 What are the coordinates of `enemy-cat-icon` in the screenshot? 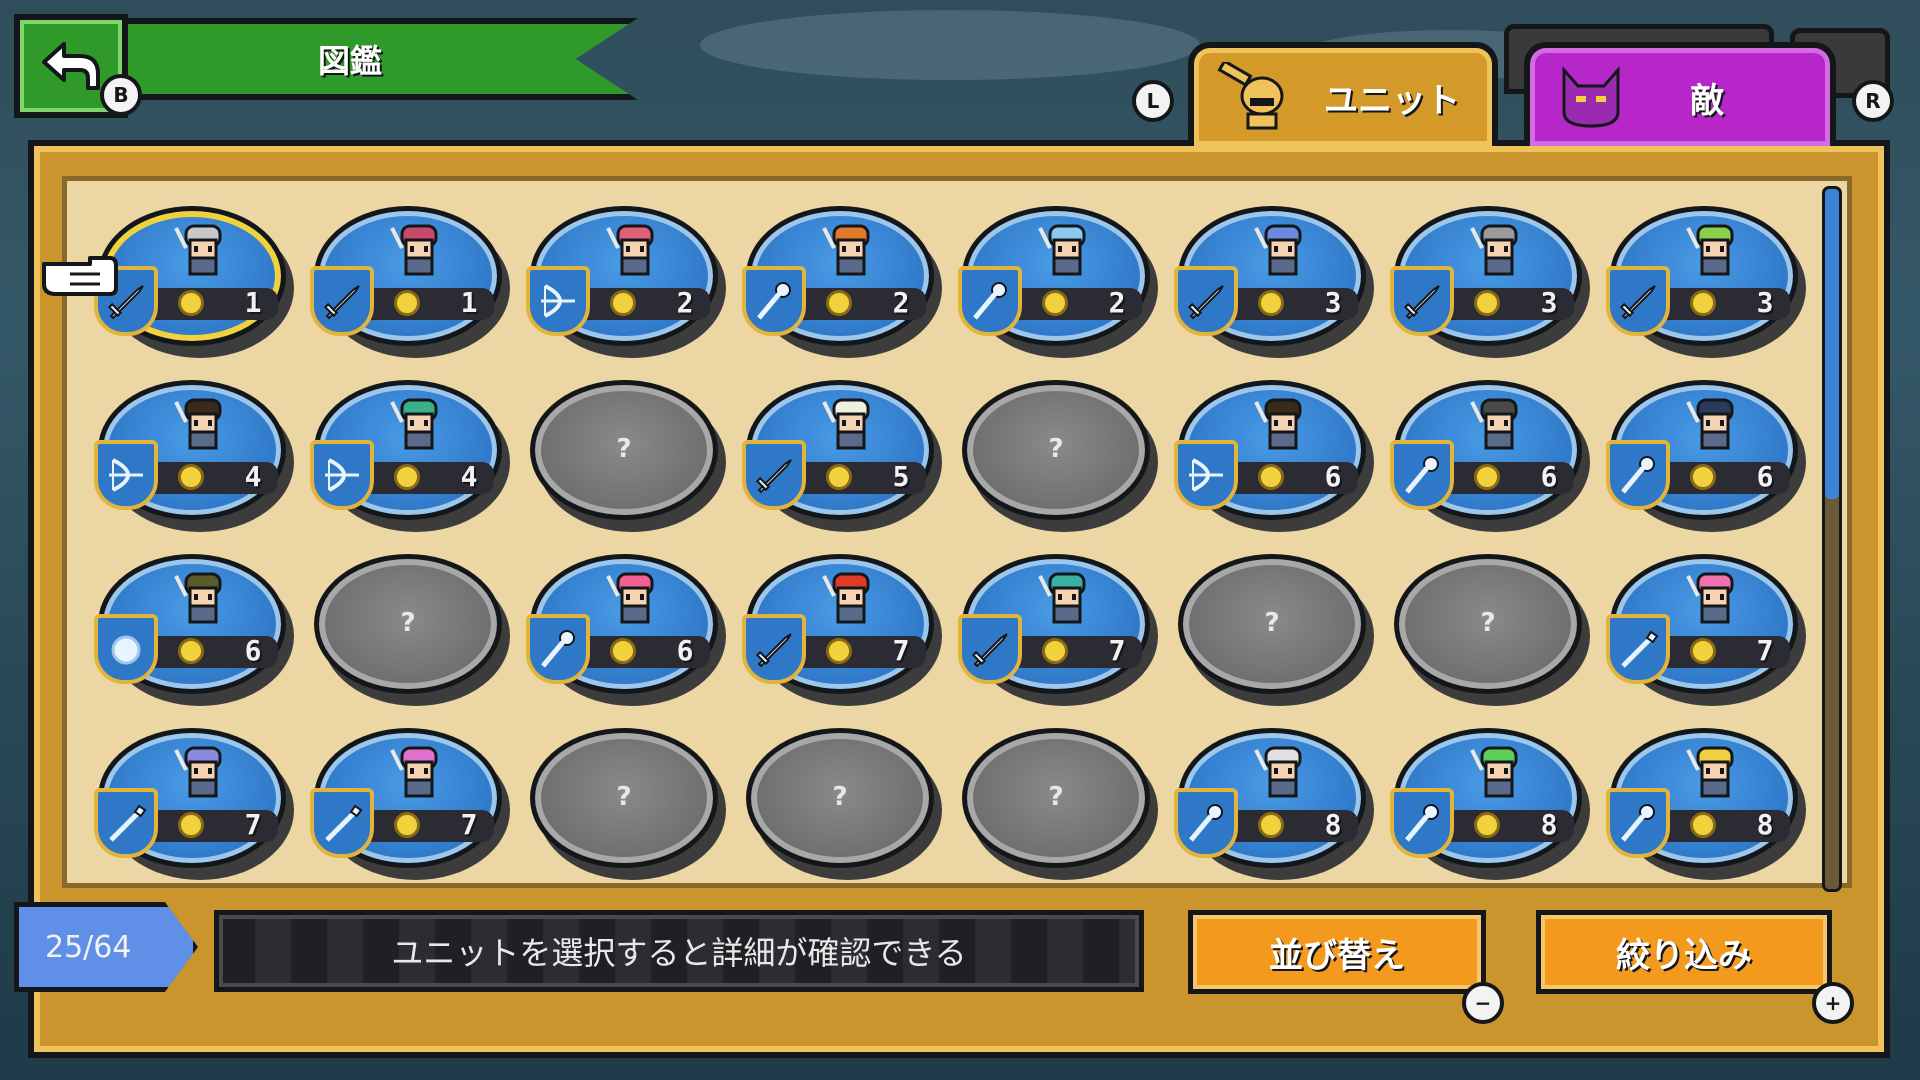 It's located at (1591, 97).